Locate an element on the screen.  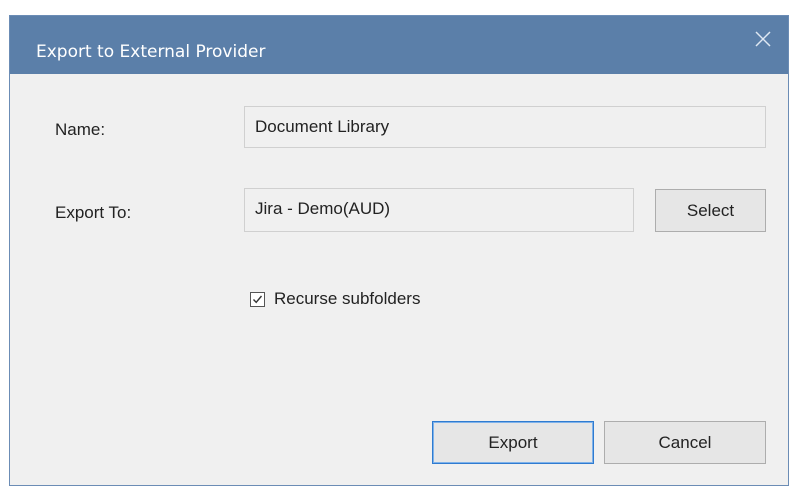
dialog-title: Export to External Provider is located at coordinates (151, 52).